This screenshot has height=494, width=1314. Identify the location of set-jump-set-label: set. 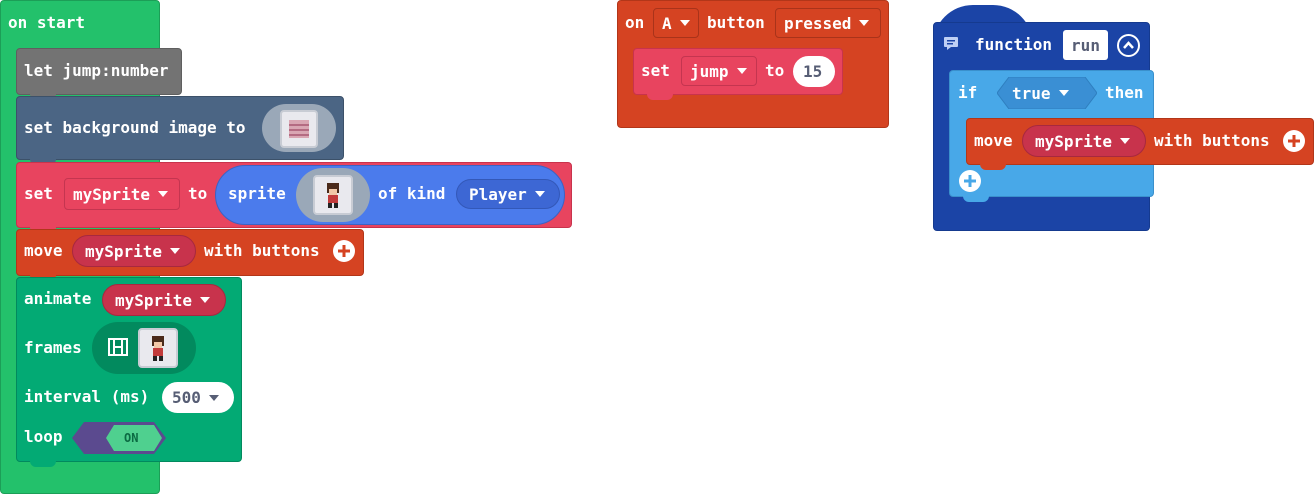
(655, 70).